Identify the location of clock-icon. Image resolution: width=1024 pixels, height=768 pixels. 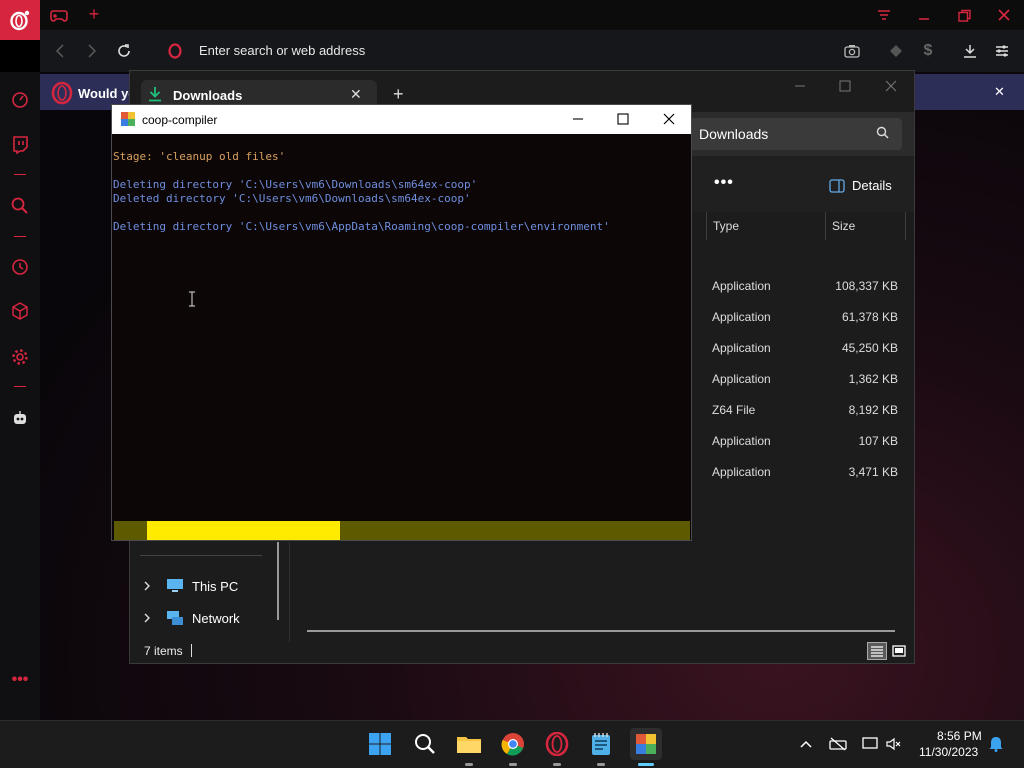
(20, 267).